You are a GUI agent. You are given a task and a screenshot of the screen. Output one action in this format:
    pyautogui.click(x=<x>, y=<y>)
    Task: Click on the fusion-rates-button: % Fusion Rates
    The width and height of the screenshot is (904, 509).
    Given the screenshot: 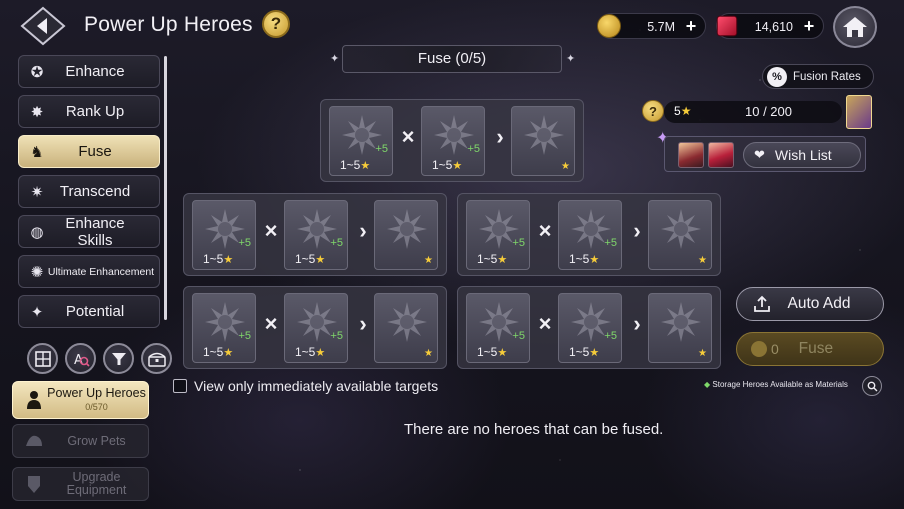 What is the action you would take?
    pyautogui.click(x=818, y=76)
    